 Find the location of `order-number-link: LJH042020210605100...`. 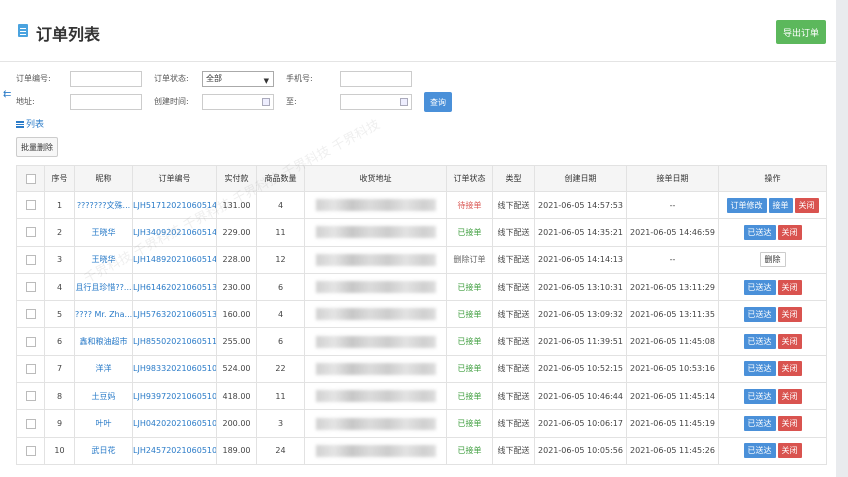

order-number-link: LJH042020210605100... is located at coordinates (175, 423).